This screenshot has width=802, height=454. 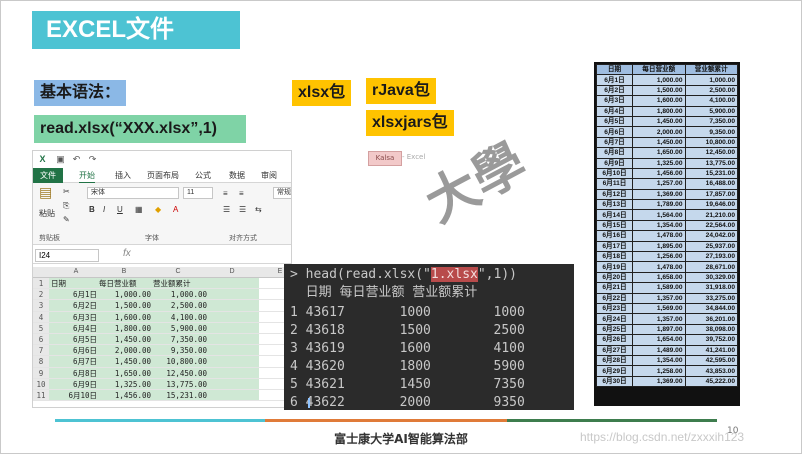 I want to click on row-number: 5, so click(x=41, y=327).